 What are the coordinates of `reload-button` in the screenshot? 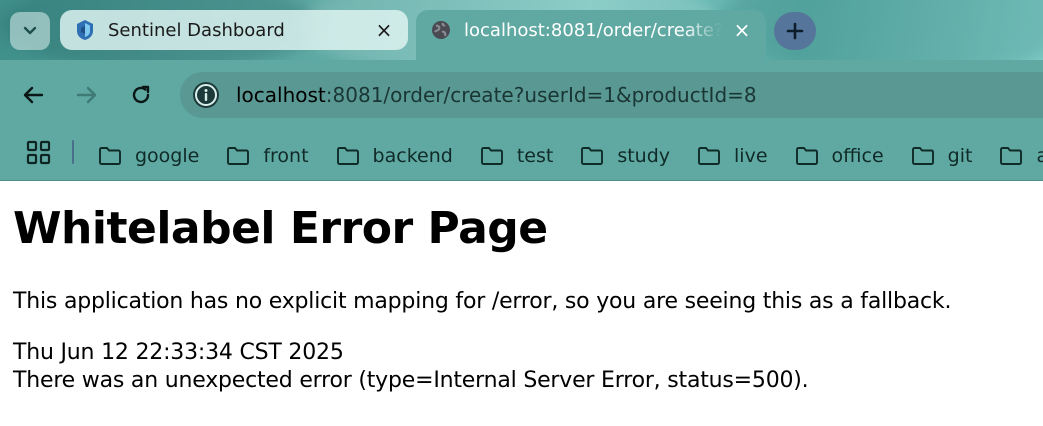 It's located at (141, 95).